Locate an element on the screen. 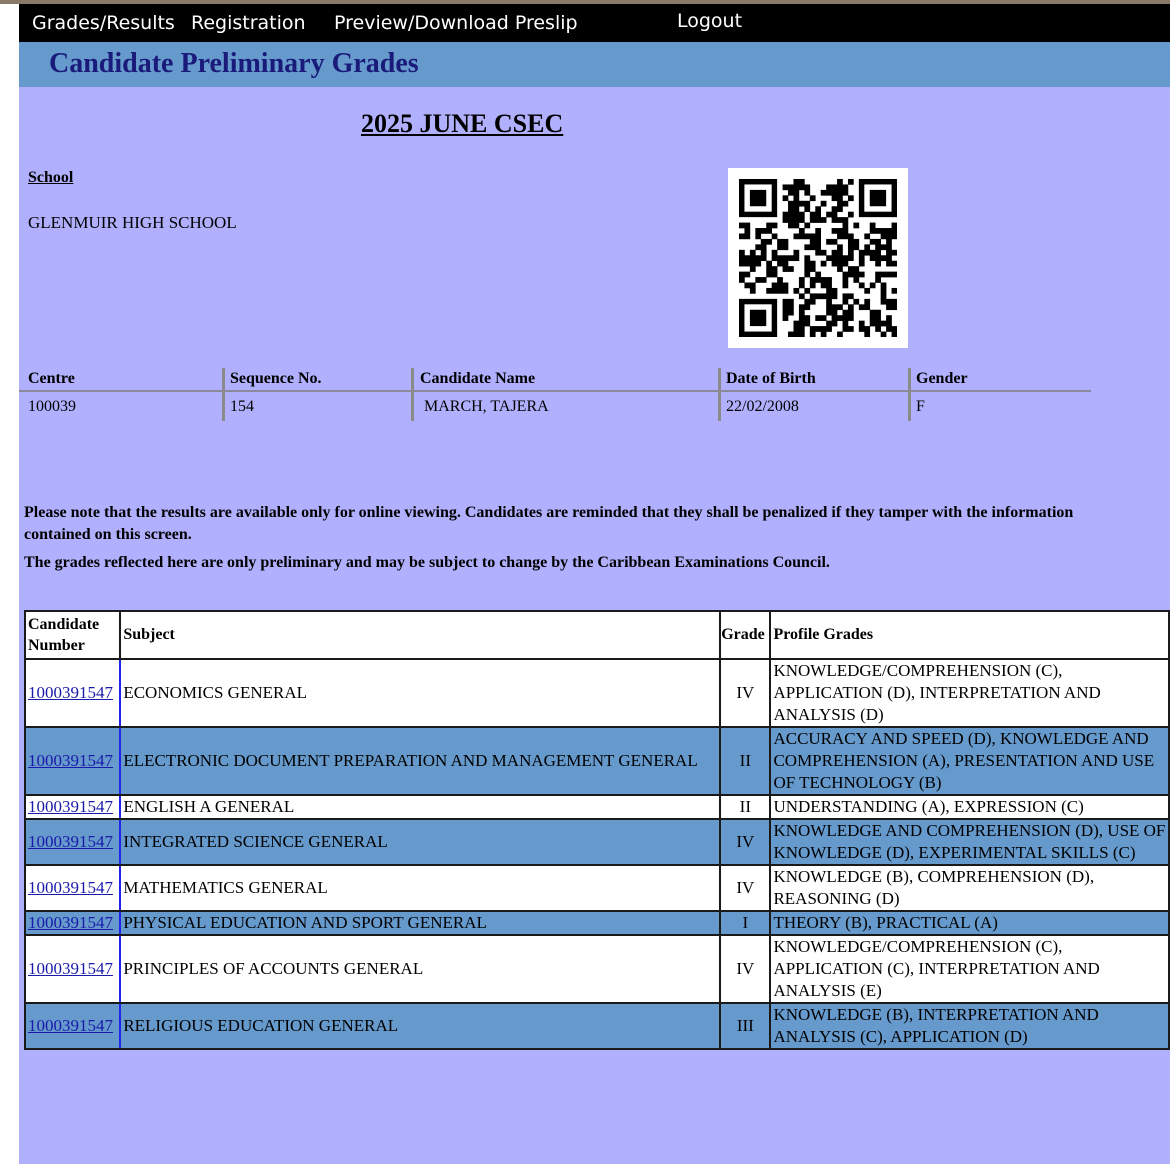 The width and height of the screenshot is (1170, 1164). school-name: GLENMUIR HIGH SCHOOL is located at coordinates (132, 222).